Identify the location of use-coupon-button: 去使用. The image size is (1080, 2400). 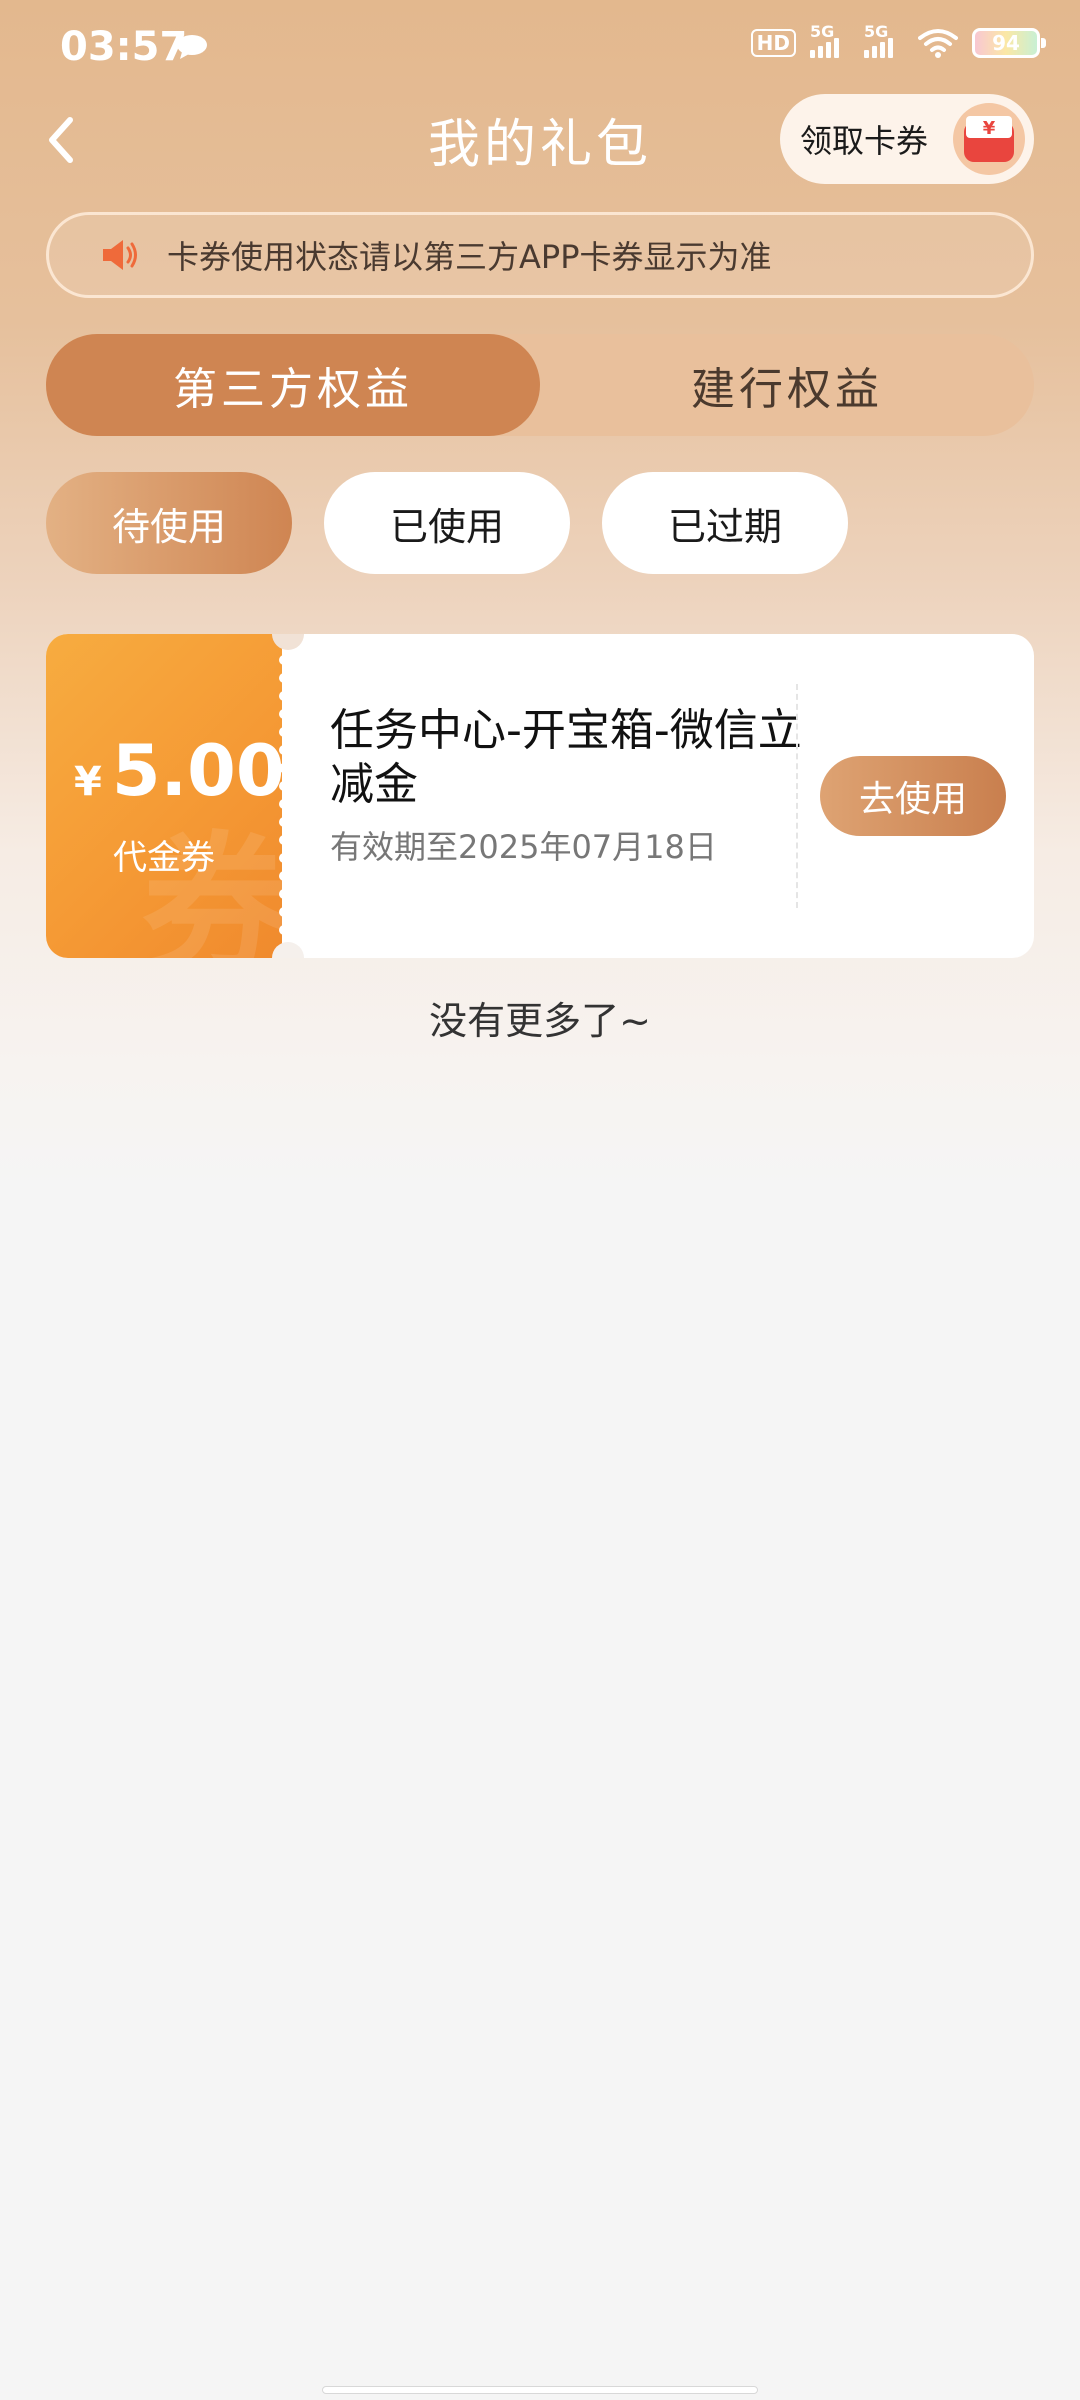
(913, 796).